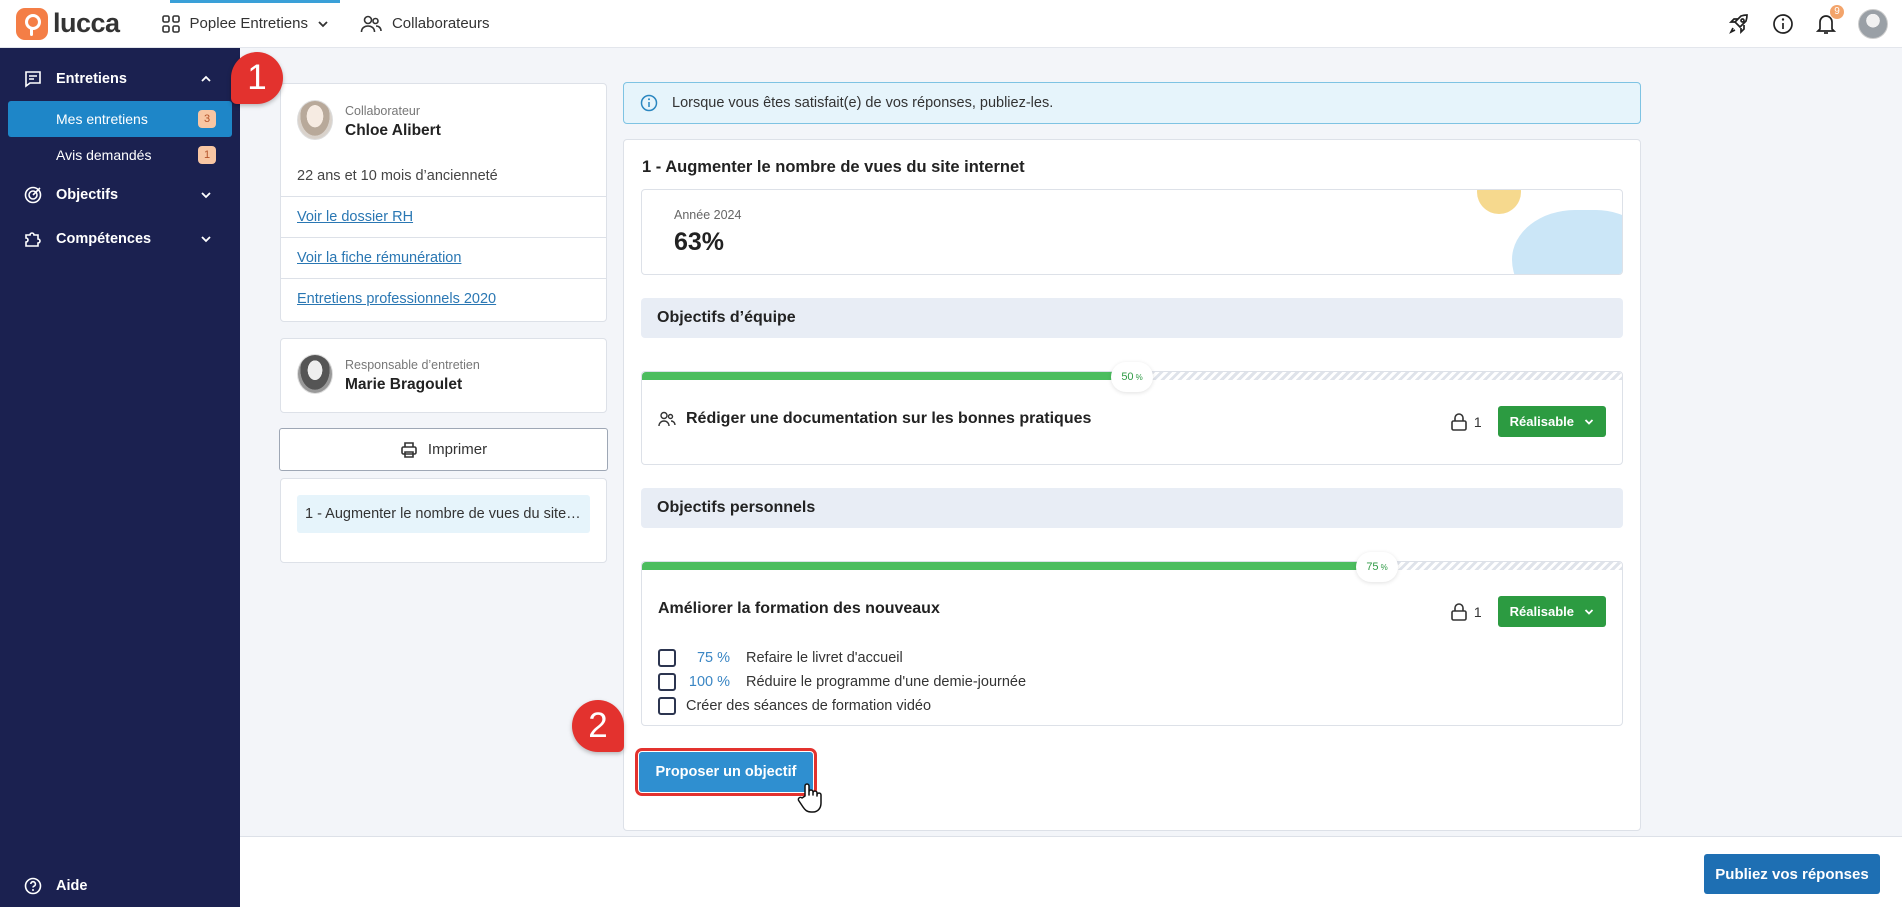 The image size is (1902, 907). Describe the element at coordinates (393, 130) in the screenshot. I see `collaborator-name: Chloe Alibert` at that location.